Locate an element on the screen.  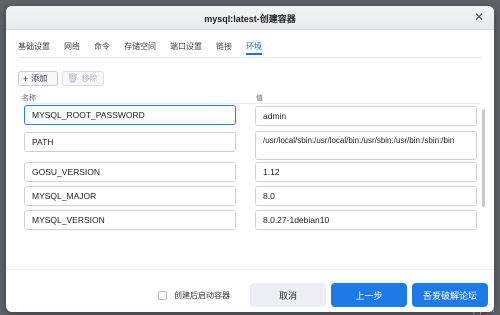
column-header-value: 值 is located at coordinates (259, 98).